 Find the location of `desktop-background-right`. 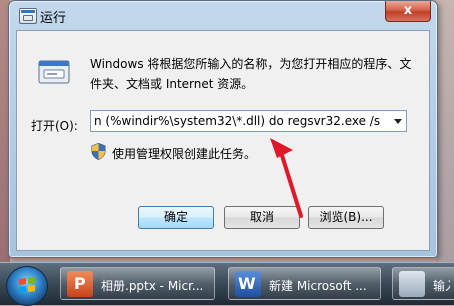

desktop-background-right is located at coordinates (445, 131).